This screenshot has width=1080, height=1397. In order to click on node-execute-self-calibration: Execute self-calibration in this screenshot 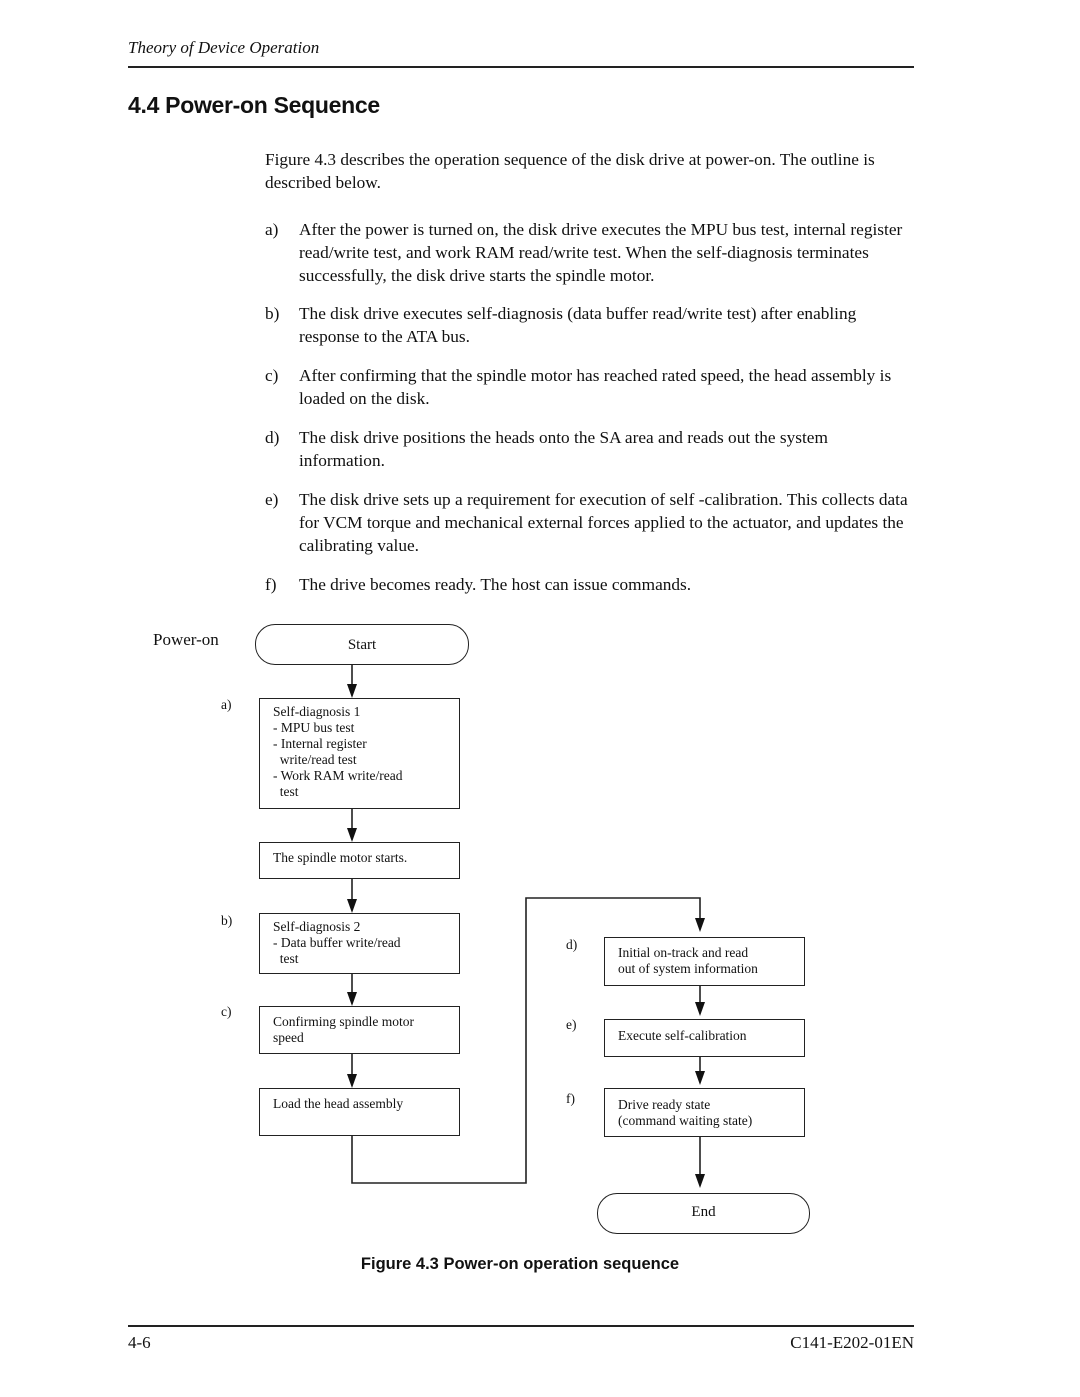, I will do `click(704, 1038)`.